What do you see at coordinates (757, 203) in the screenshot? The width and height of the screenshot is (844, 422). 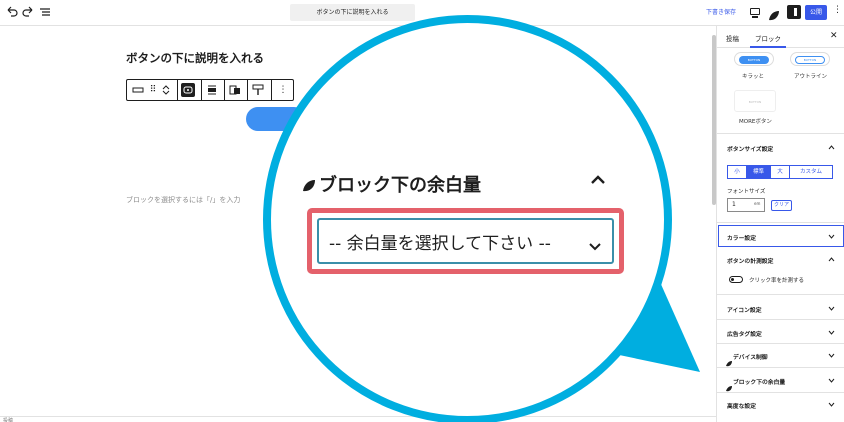 I see `font-size-unit: em` at bounding box center [757, 203].